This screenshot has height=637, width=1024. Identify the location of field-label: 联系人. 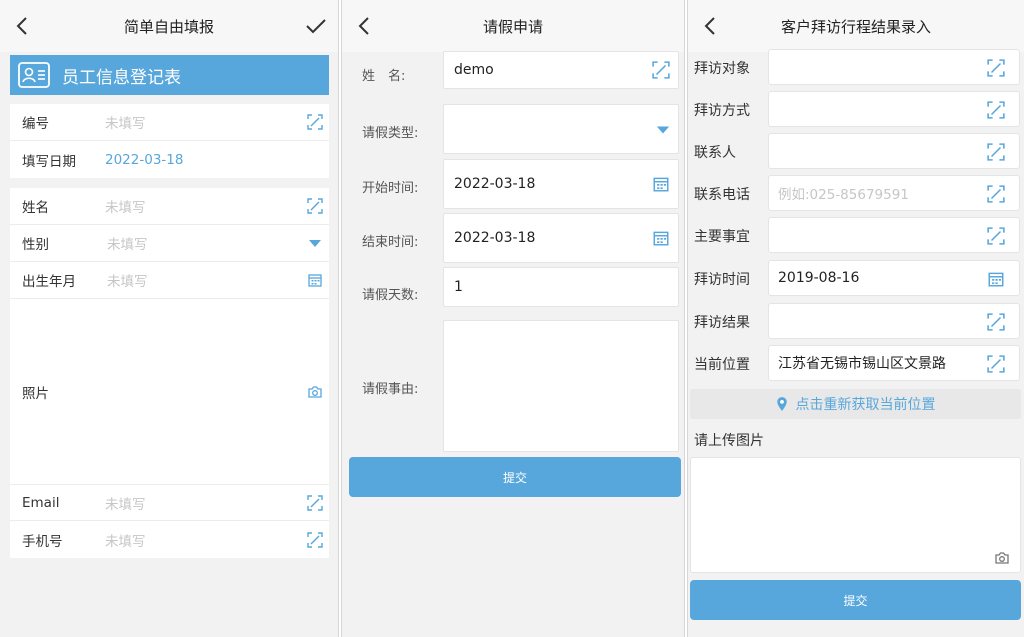
(715, 153).